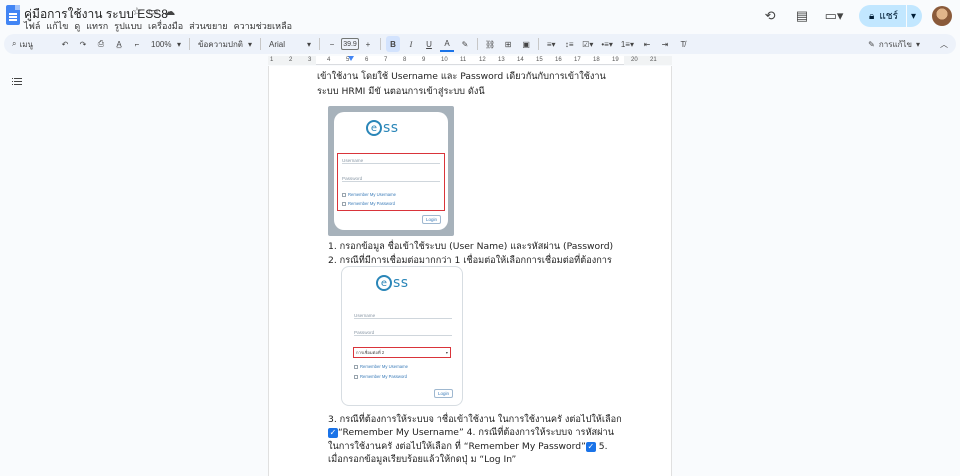  Describe the element at coordinates (77, 26) in the screenshot. I see `menu-view: ดู` at that location.